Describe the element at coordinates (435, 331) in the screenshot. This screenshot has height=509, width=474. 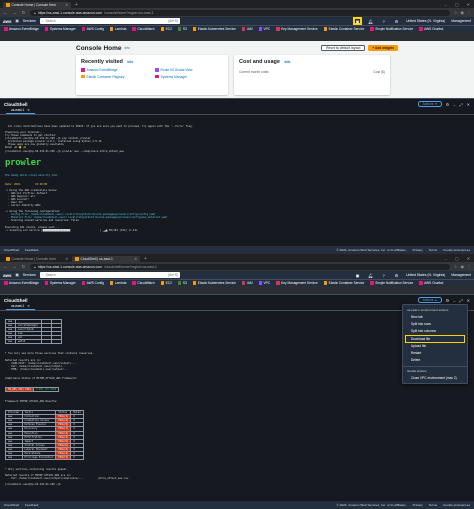
I see `menu-item-split-into-columns: Split into columns` at that location.